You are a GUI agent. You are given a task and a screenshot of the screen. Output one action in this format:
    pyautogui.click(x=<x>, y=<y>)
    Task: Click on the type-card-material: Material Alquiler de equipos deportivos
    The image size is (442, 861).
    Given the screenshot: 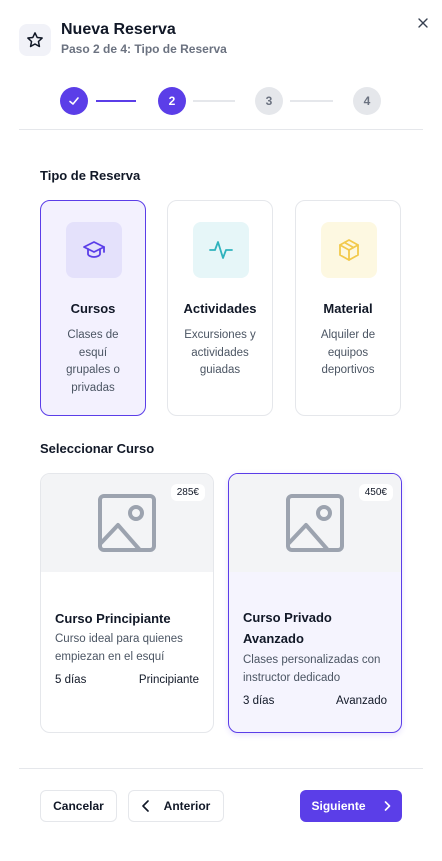 What is the action you would take?
    pyautogui.click(x=348, y=308)
    